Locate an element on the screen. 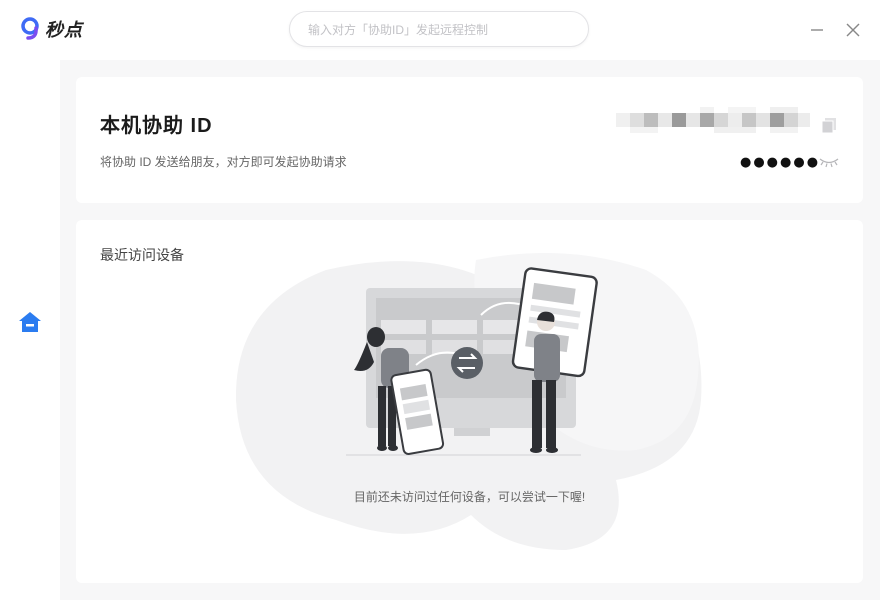 Image resolution: width=880 pixels, height=600 pixels. minimize-button is located at coordinates (817, 30).